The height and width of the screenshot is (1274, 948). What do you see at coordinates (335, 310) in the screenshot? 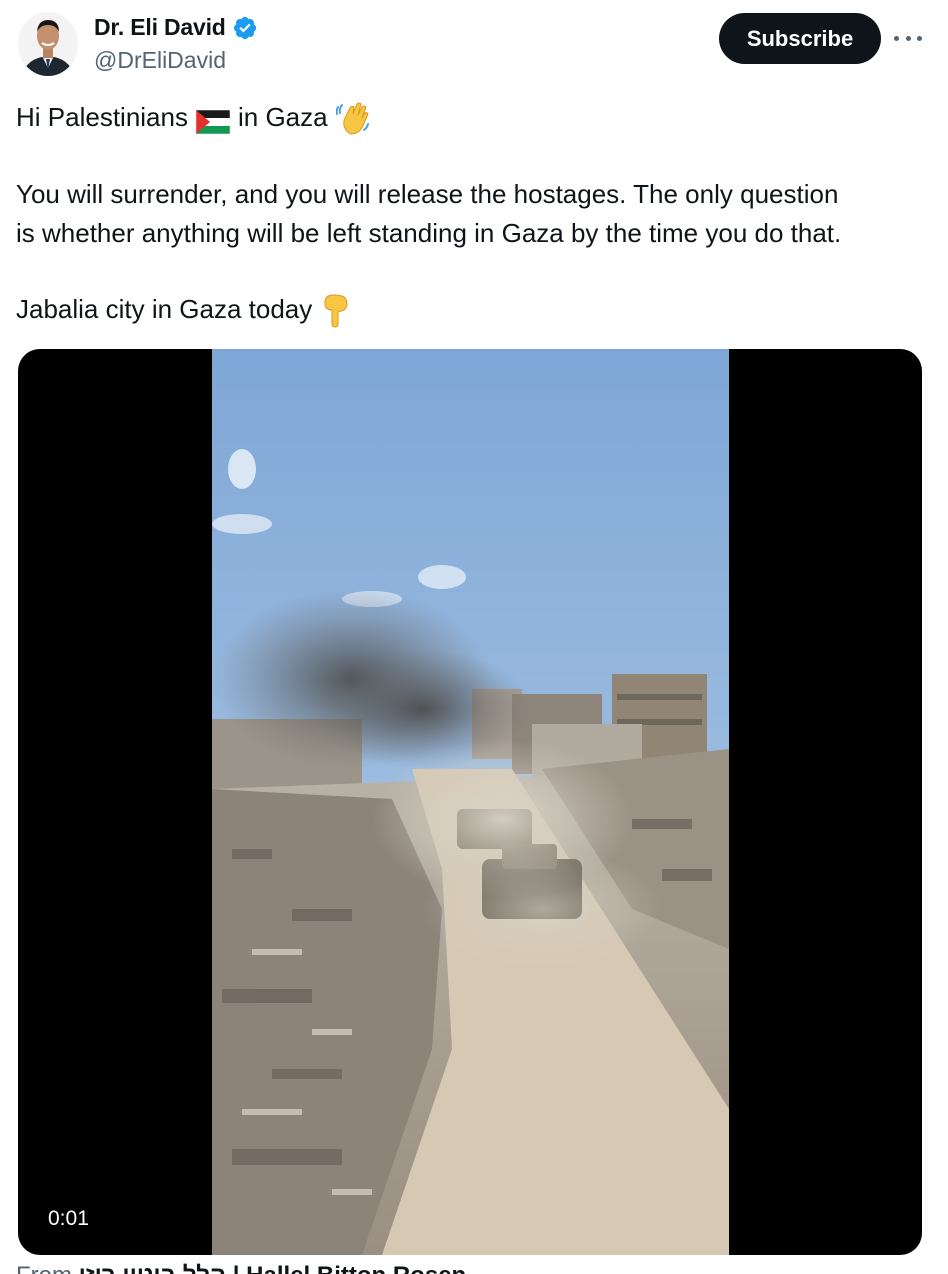
I see `pointing-down-icon` at bounding box center [335, 310].